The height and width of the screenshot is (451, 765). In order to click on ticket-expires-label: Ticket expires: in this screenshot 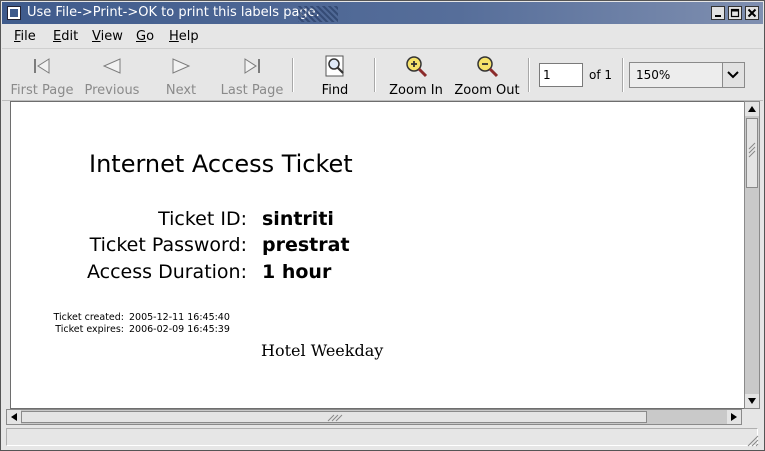, I will do `click(89, 329)`.